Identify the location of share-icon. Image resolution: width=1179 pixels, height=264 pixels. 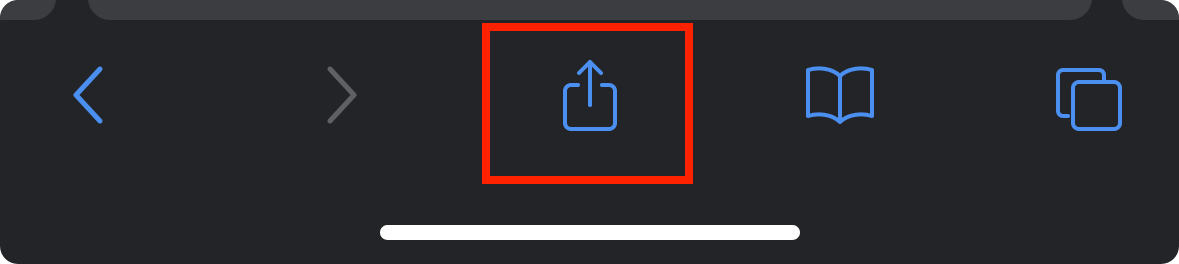
(590, 95).